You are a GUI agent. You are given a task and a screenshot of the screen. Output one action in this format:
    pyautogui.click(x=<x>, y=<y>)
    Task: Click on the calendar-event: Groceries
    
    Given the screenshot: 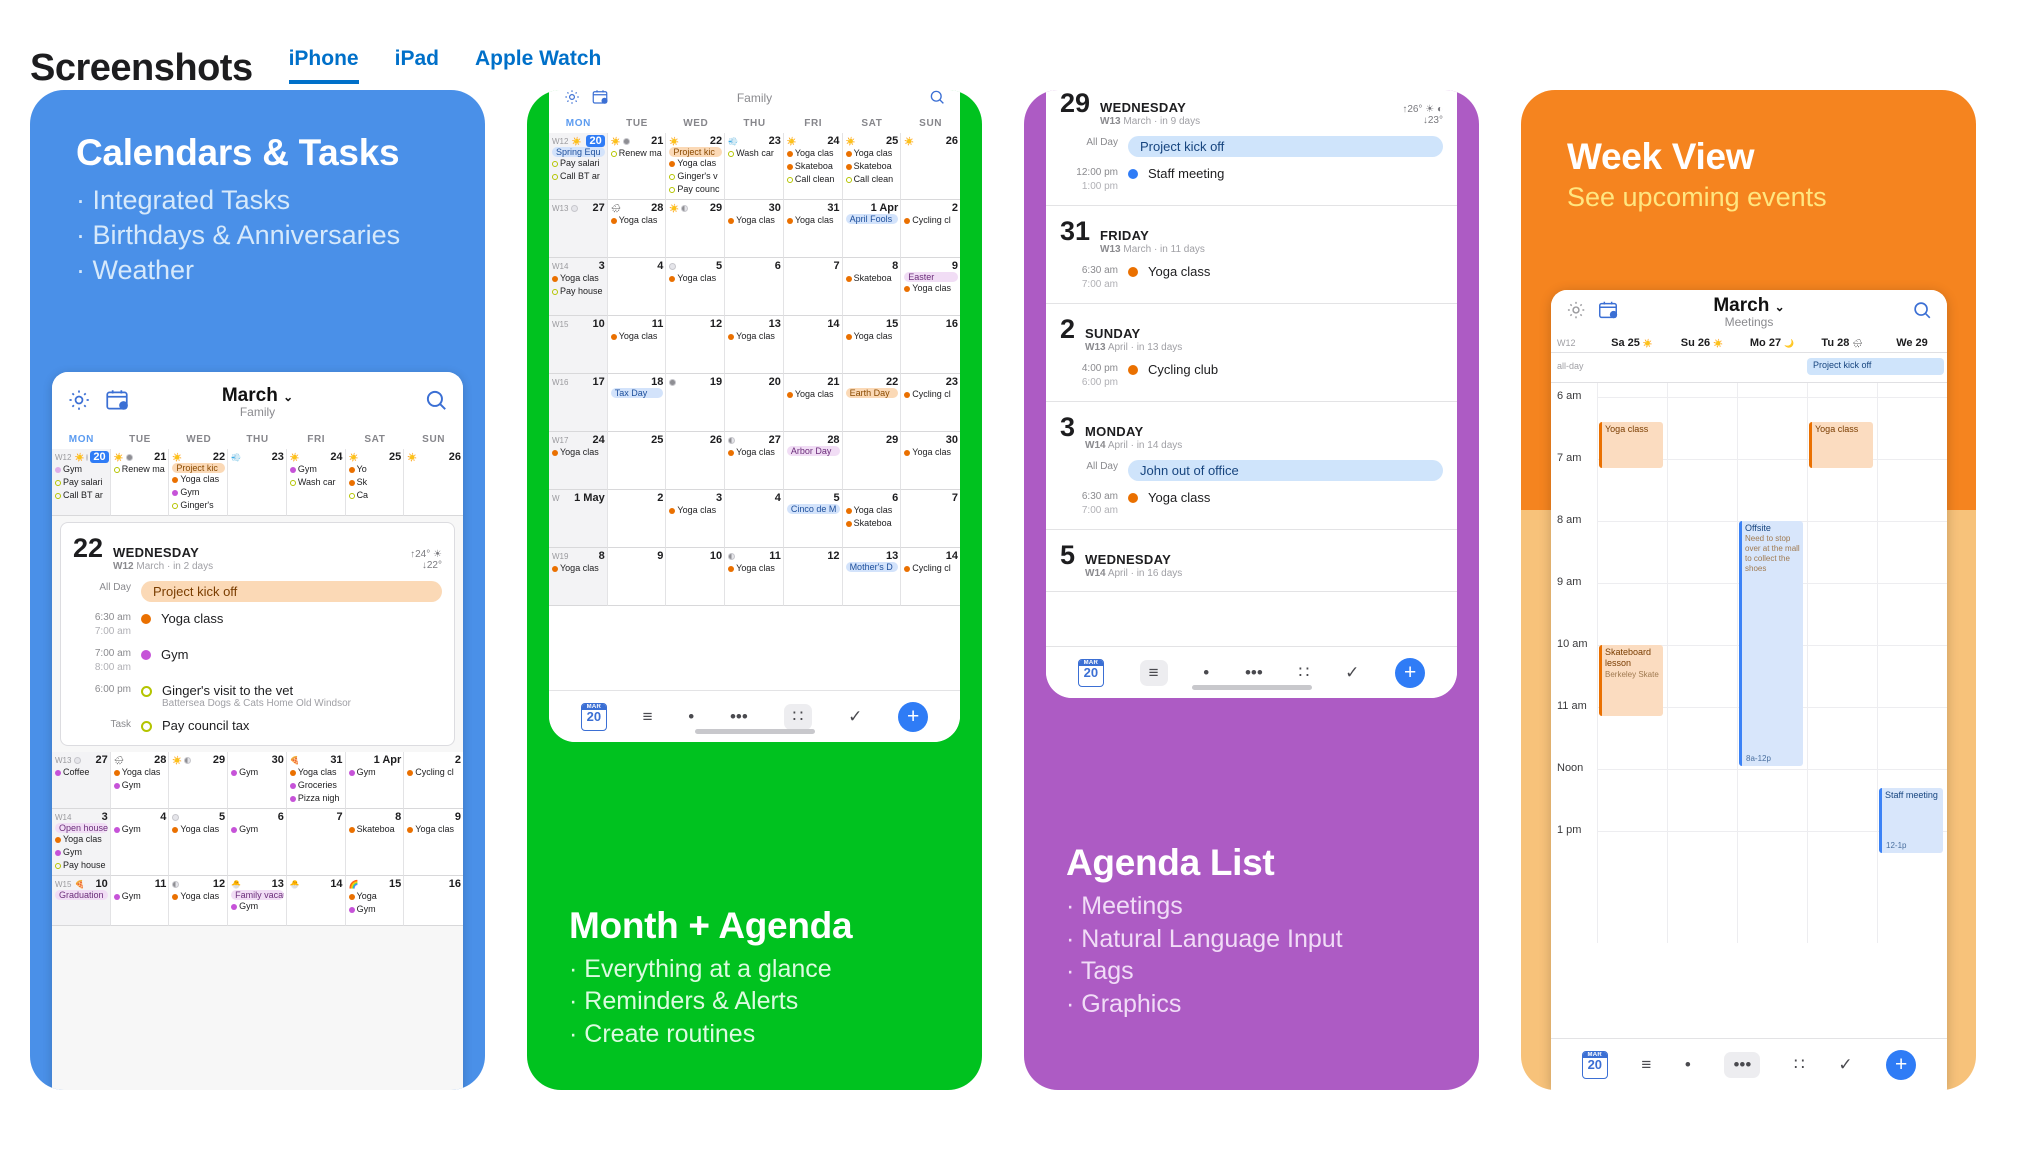 What is the action you would take?
    pyautogui.click(x=316, y=785)
    